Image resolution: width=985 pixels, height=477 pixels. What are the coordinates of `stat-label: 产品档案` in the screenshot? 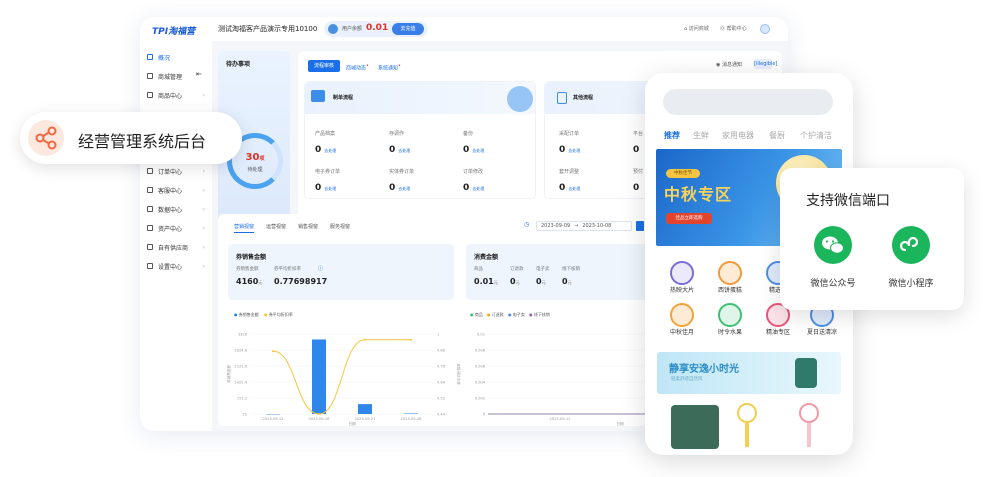 It's located at (325, 134).